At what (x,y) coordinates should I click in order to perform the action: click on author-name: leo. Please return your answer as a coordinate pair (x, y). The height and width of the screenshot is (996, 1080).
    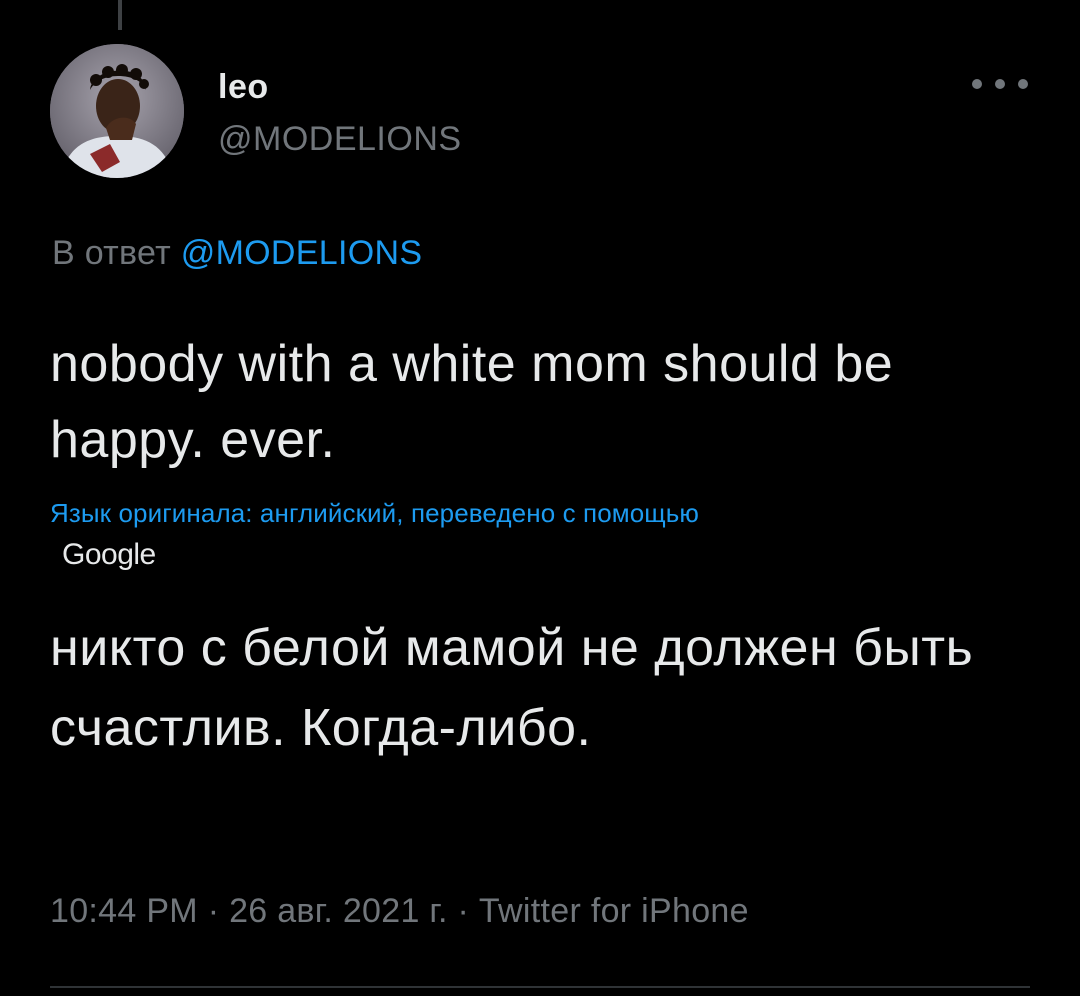
    Looking at the image, I should click on (243, 87).